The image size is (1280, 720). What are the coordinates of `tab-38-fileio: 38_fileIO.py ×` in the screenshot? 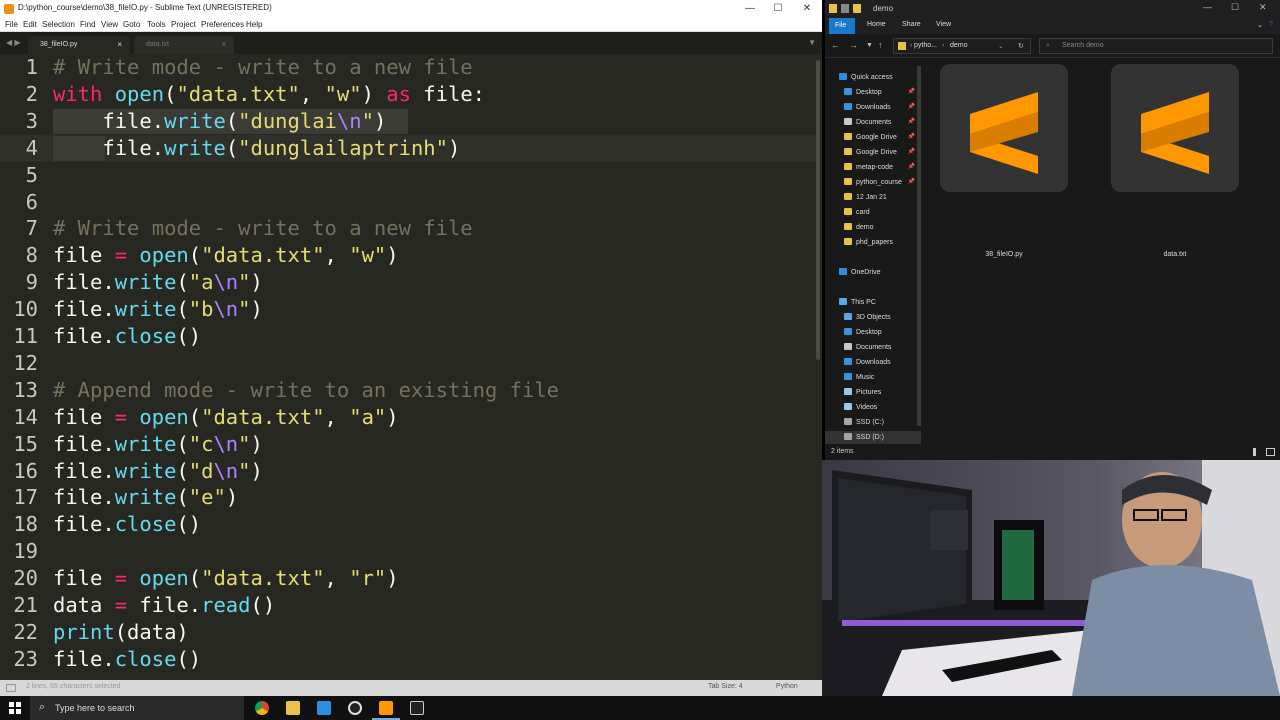 It's located at (79, 45).